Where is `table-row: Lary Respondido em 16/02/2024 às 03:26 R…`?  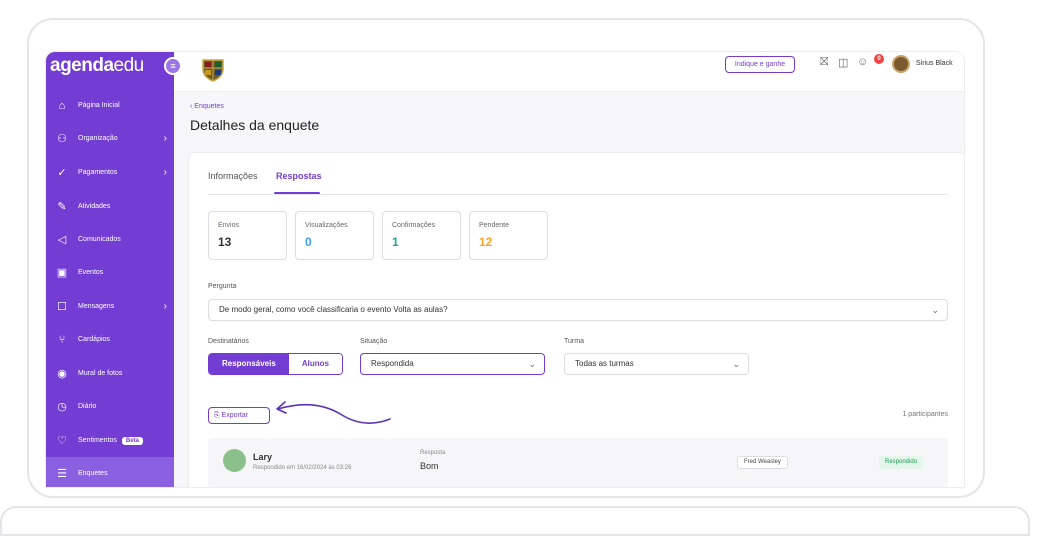 table-row: Lary Respondido em 16/02/2024 às 03:26 R… is located at coordinates (578, 462).